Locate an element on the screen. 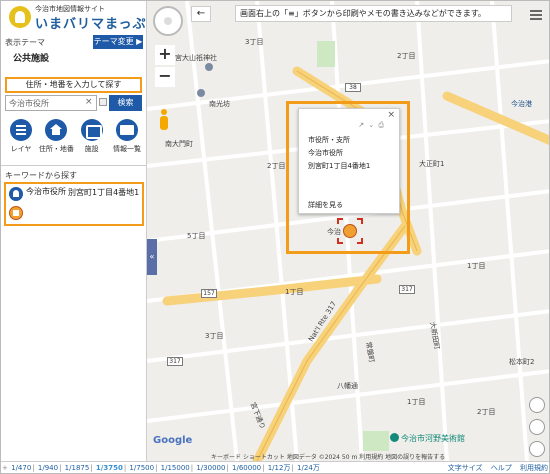 The image size is (550, 474). city-hall-icon is located at coordinates (350, 231).